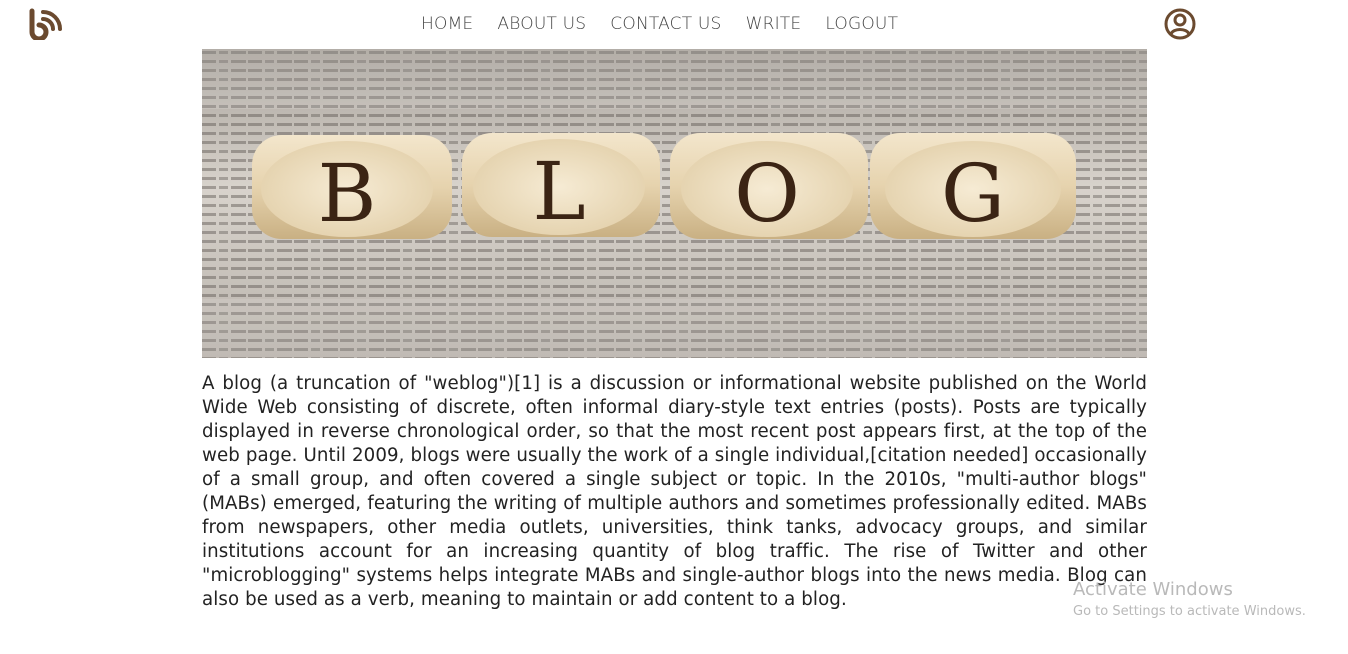 Image resolution: width=1348 pixels, height=654 pixels. What do you see at coordinates (665, 24) in the screenshot?
I see `nav-contact-us: CONTACT US` at bounding box center [665, 24].